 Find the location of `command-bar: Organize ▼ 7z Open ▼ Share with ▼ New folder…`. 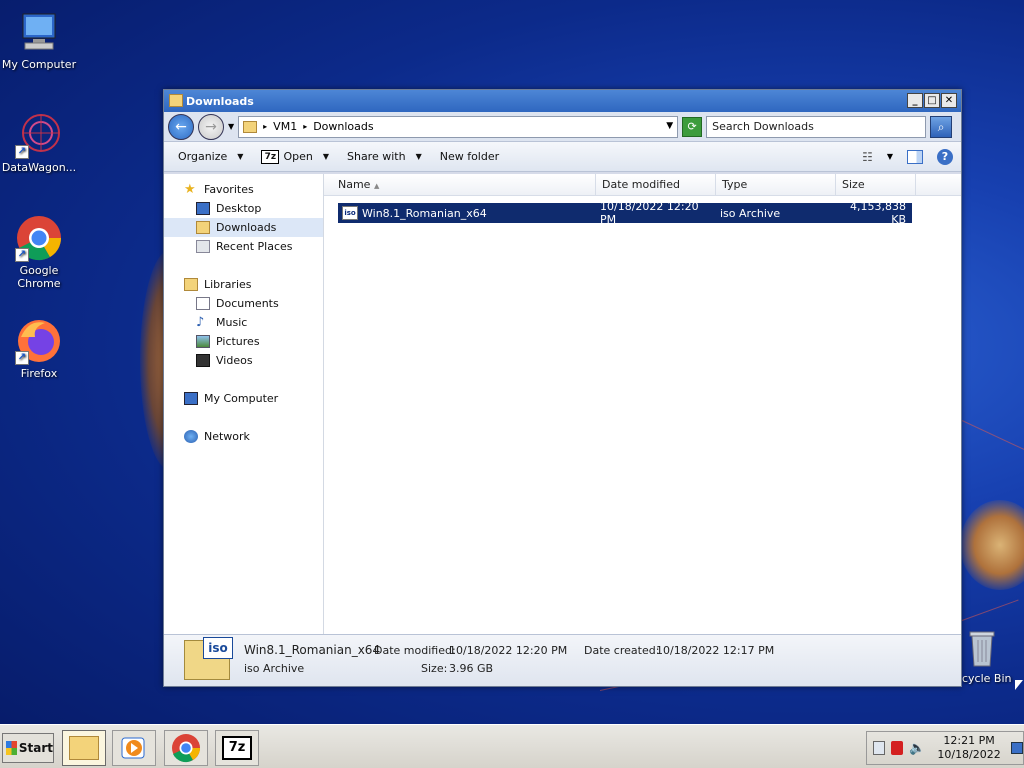

command-bar: Organize ▼ 7z Open ▼ Share with ▼ New folder… is located at coordinates (562, 157).